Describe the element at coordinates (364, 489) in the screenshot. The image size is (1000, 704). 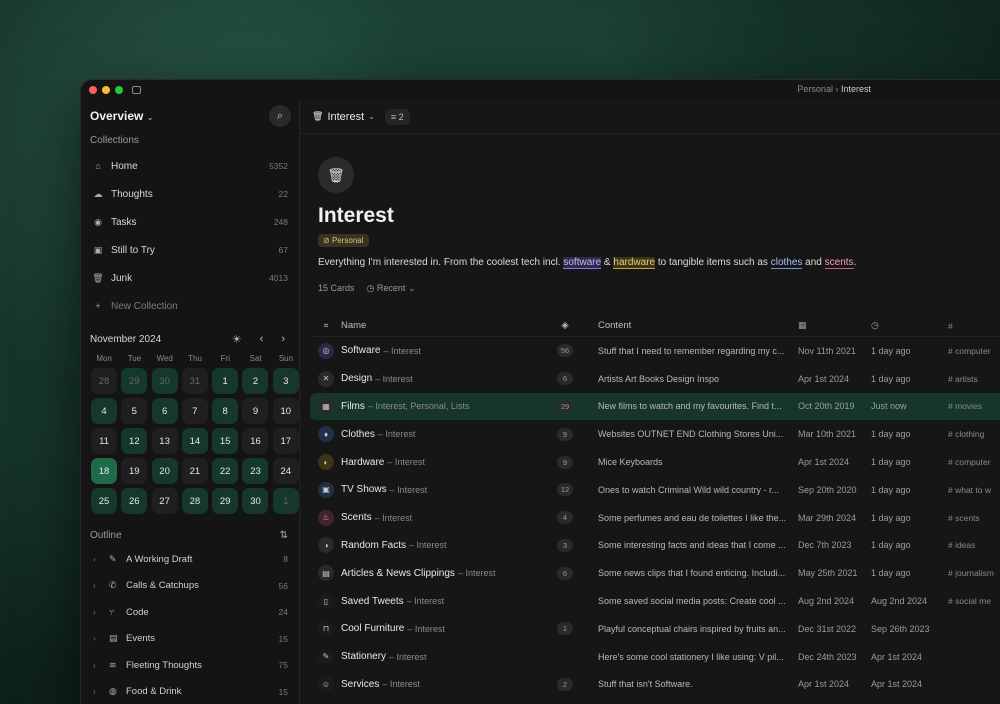
I see `card-name: TV Shows` at that location.